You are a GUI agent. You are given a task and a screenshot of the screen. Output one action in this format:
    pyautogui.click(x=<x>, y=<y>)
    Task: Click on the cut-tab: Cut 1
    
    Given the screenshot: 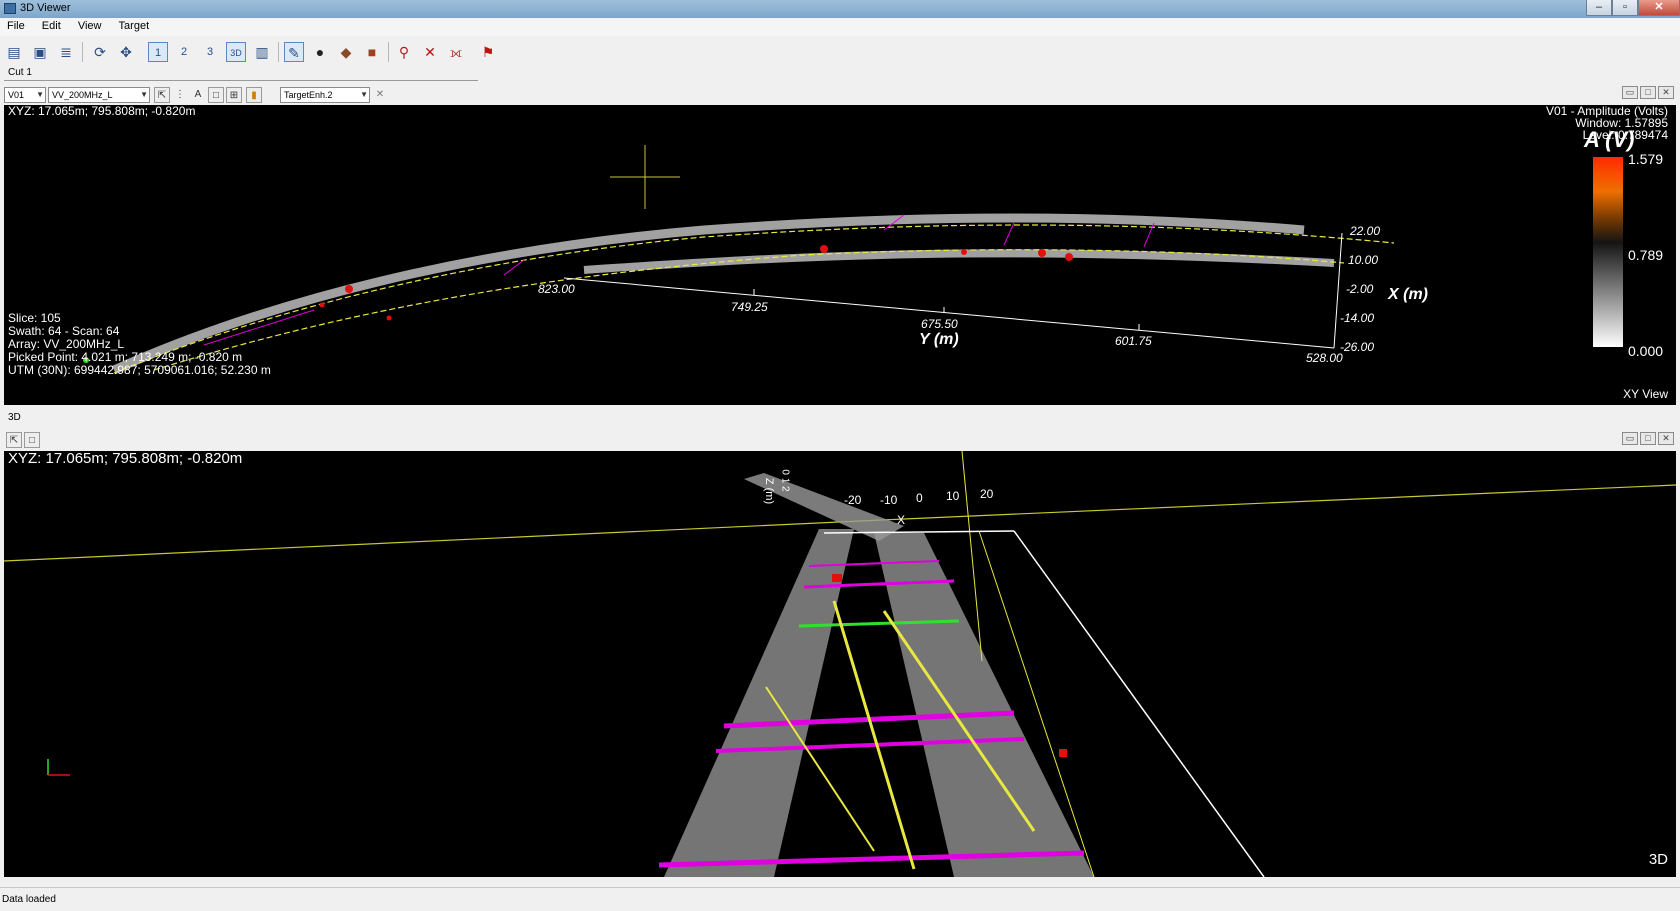 What is the action you would take?
    pyautogui.click(x=20, y=72)
    